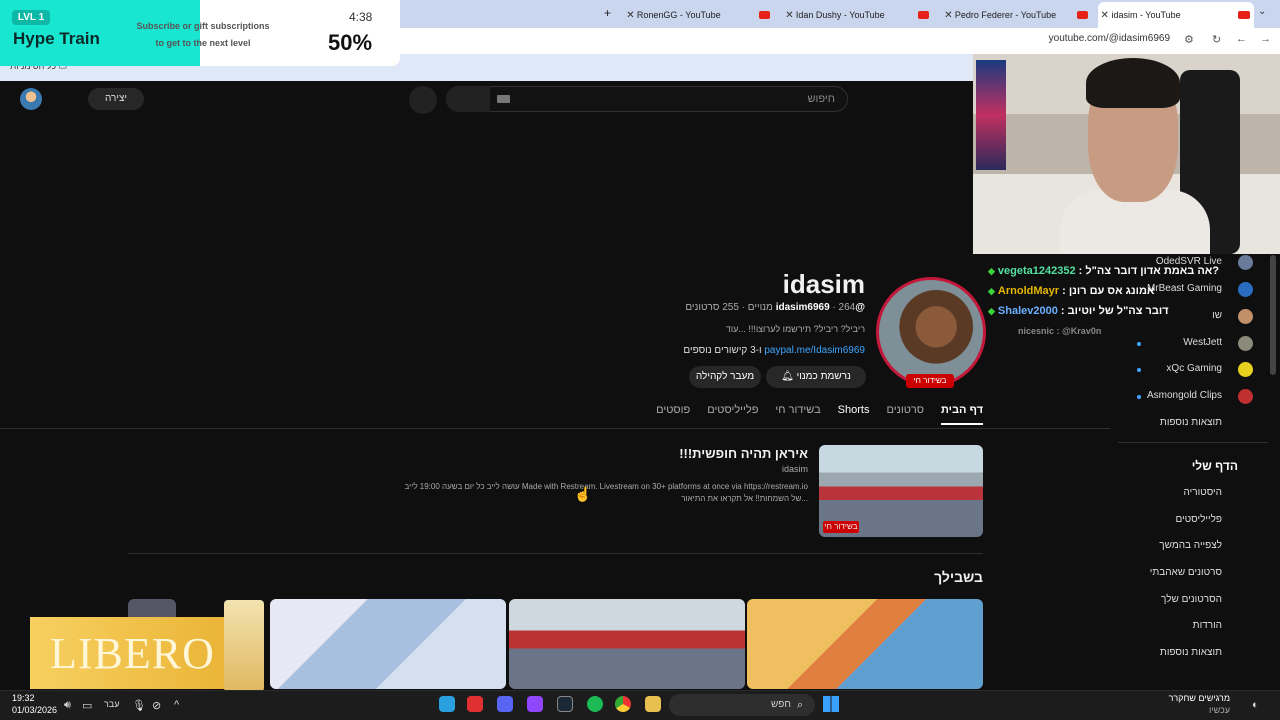  Describe the element at coordinates (1262, 11) in the screenshot. I see `tab-search-icon: ⌄` at that location.